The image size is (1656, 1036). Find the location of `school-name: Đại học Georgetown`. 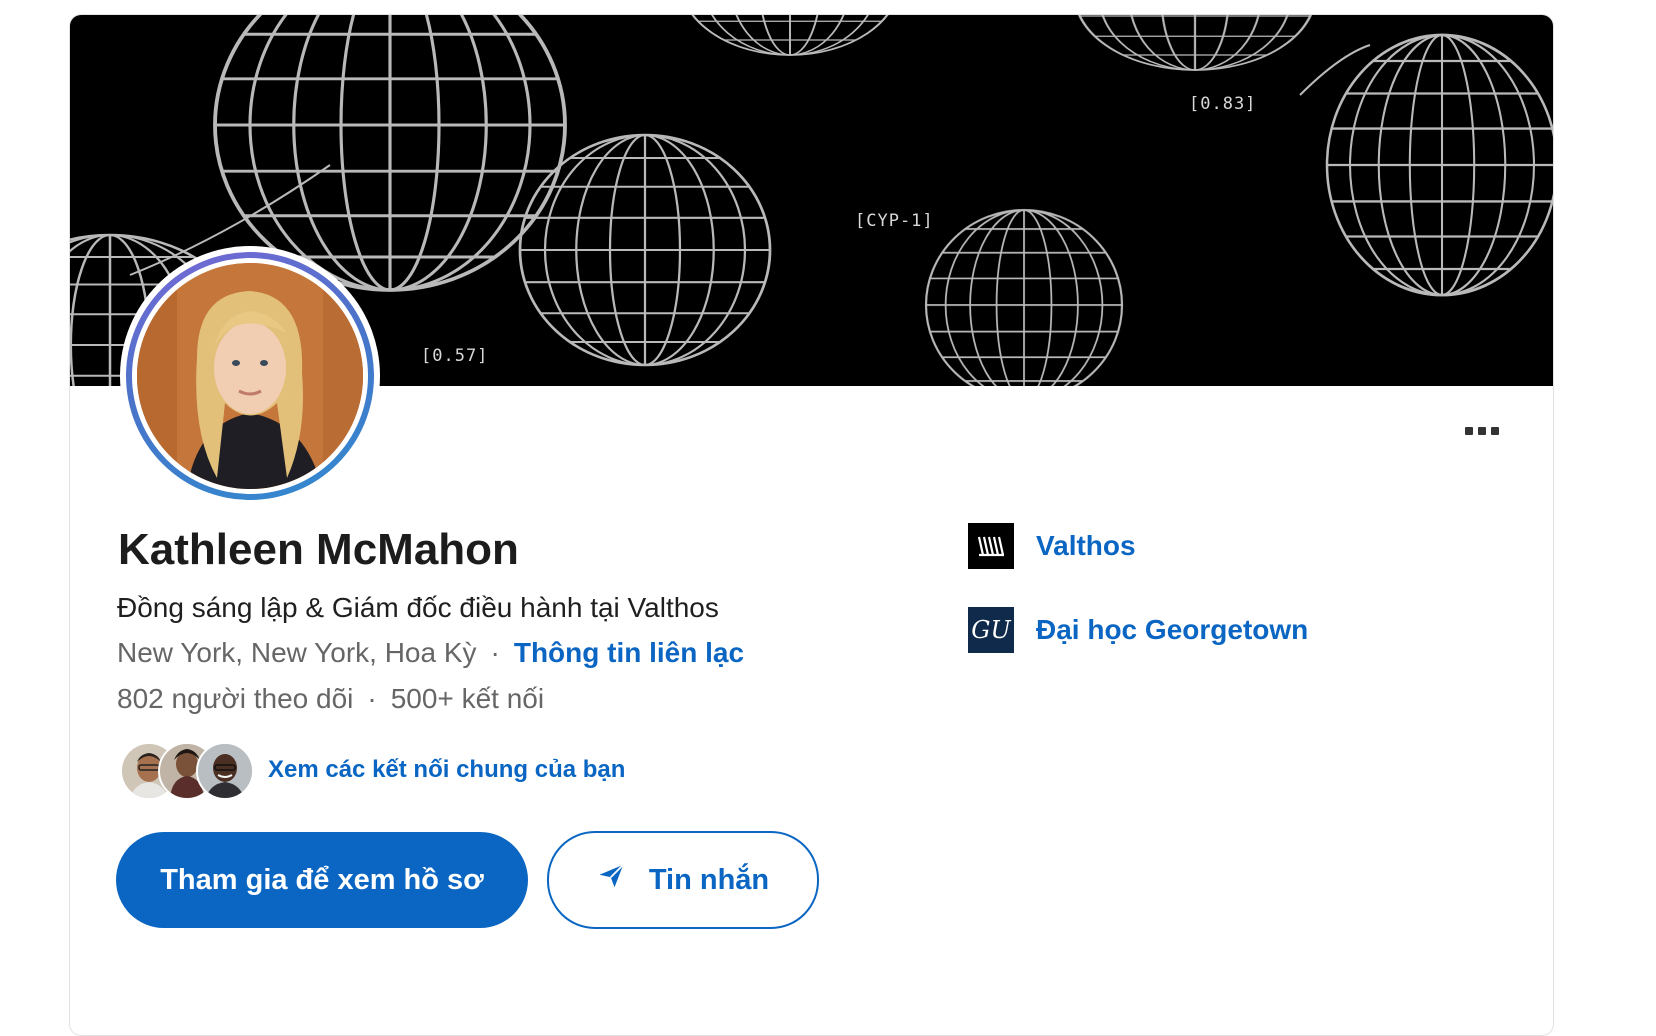

school-name: Đại học Georgetown is located at coordinates (1172, 629).